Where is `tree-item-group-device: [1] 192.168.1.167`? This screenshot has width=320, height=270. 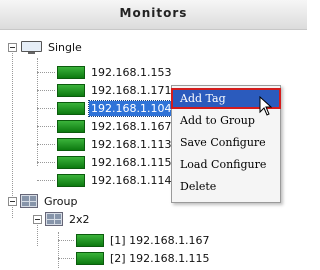 tree-item-group-device: [1] 192.168.1.167 is located at coordinates (135, 240).